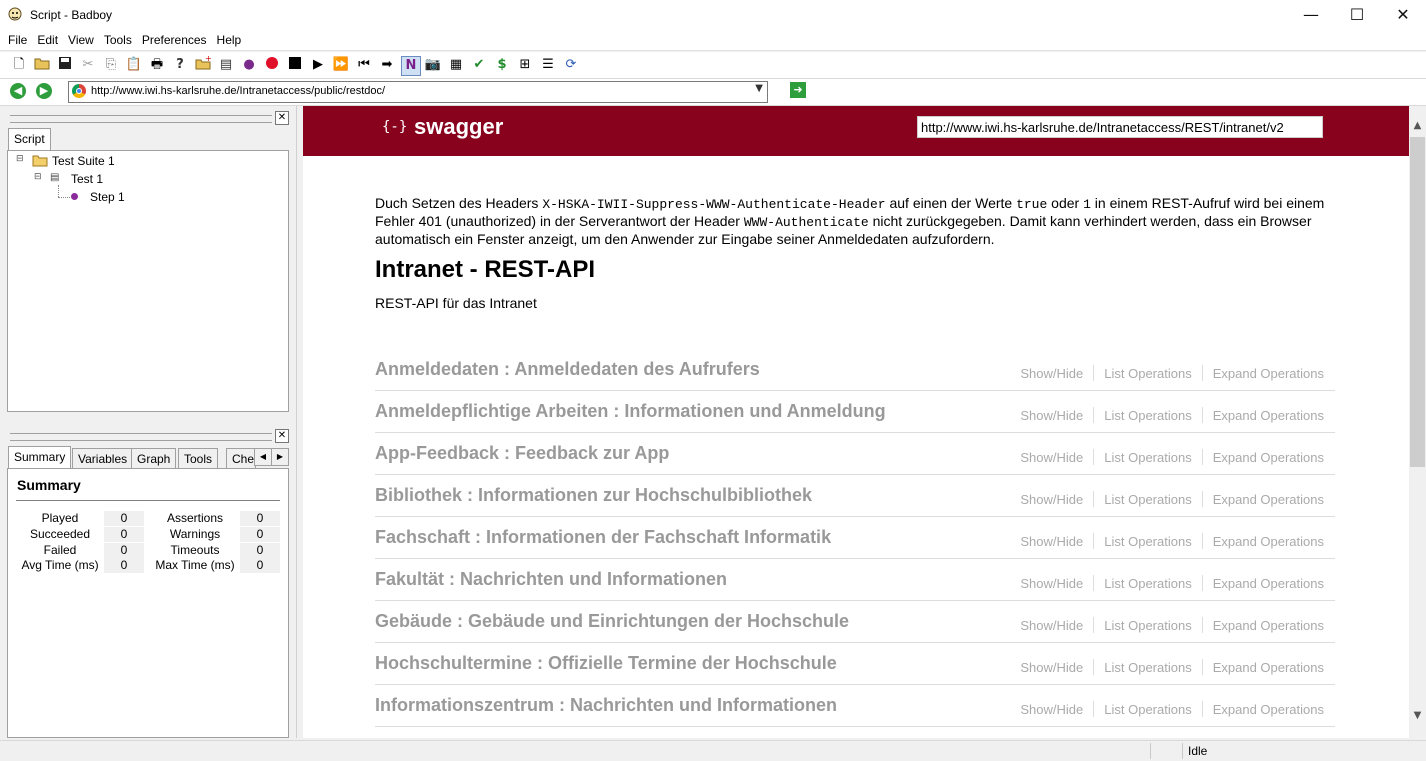 Image resolution: width=1426 pixels, height=761 pixels. I want to click on page-icon: ▦, so click(456, 65).